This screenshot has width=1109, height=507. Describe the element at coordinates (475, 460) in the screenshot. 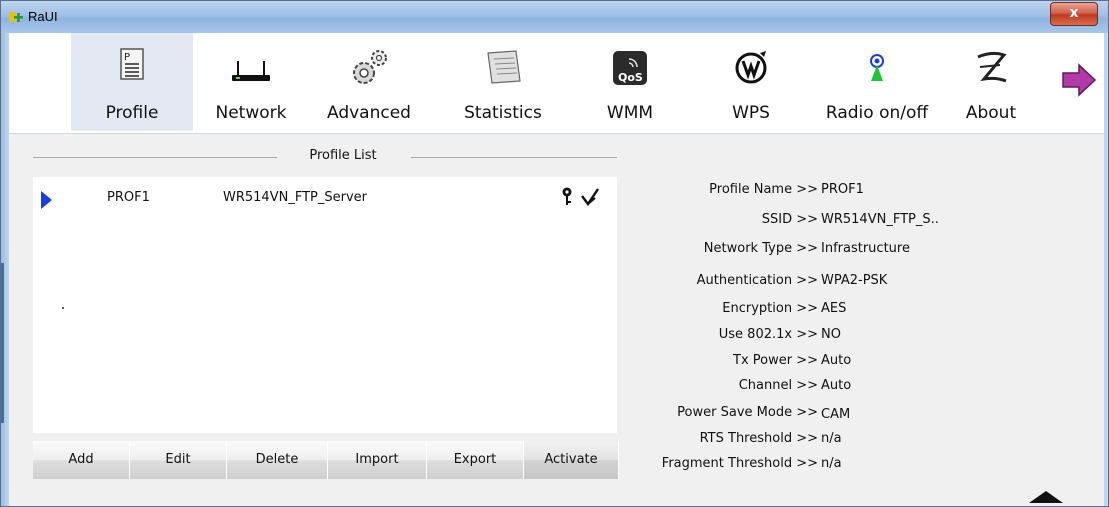

I see `export-button: Export` at that location.